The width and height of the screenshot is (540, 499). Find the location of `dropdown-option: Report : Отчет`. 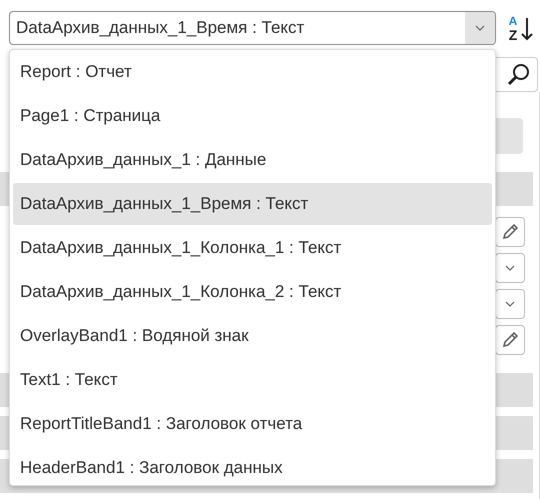

dropdown-option: Report : Отчет is located at coordinates (252, 72).